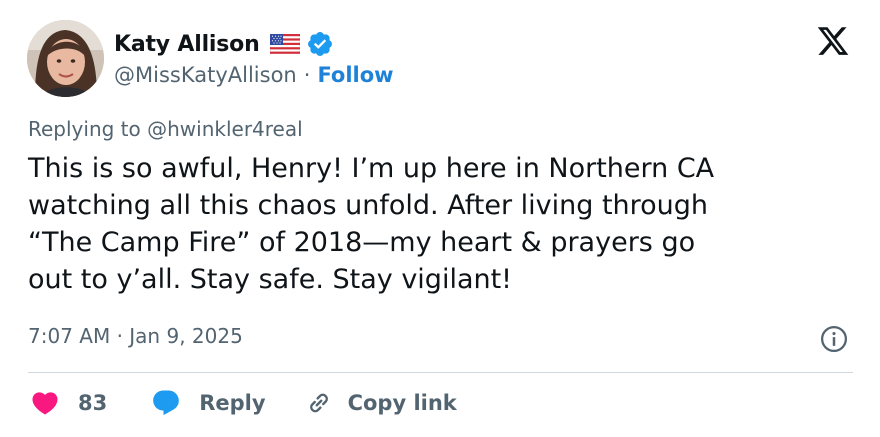  Describe the element at coordinates (318, 403) in the screenshot. I see `link-icon` at that location.